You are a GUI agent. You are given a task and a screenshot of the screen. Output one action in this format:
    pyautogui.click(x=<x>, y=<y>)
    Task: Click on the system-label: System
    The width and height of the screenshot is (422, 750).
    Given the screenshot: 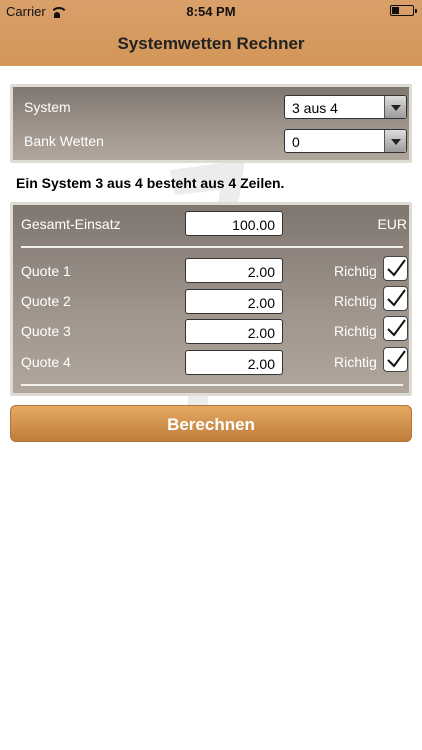 What is the action you would take?
    pyautogui.click(x=47, y=107)
    